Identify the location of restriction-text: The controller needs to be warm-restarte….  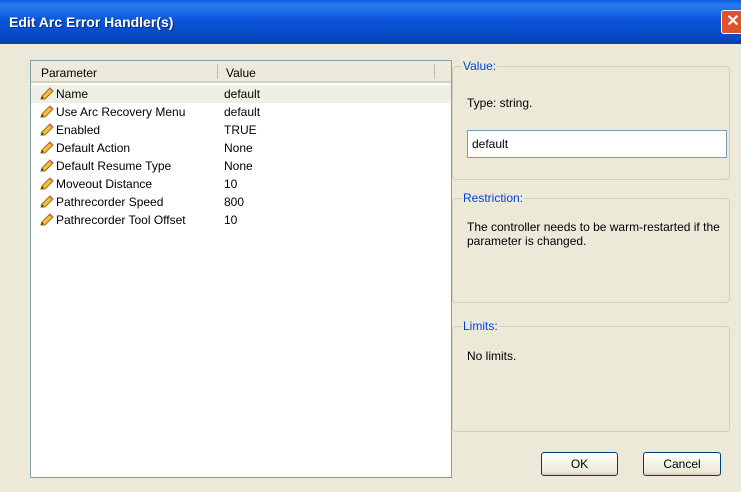
(593, 234).